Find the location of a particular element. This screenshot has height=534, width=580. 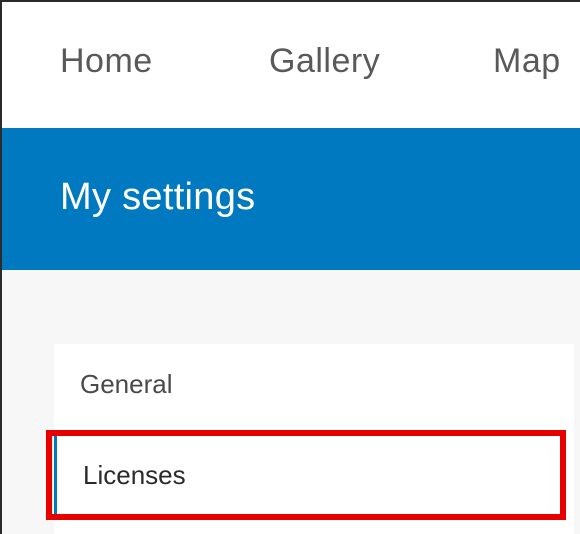

nav-home-link: Home is located at coordinates (106, 61).